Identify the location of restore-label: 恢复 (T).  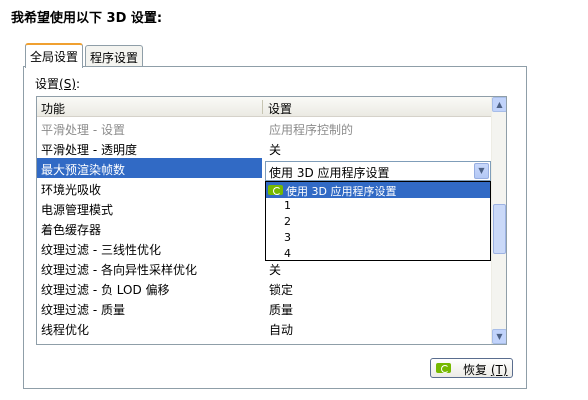
(485, 370).